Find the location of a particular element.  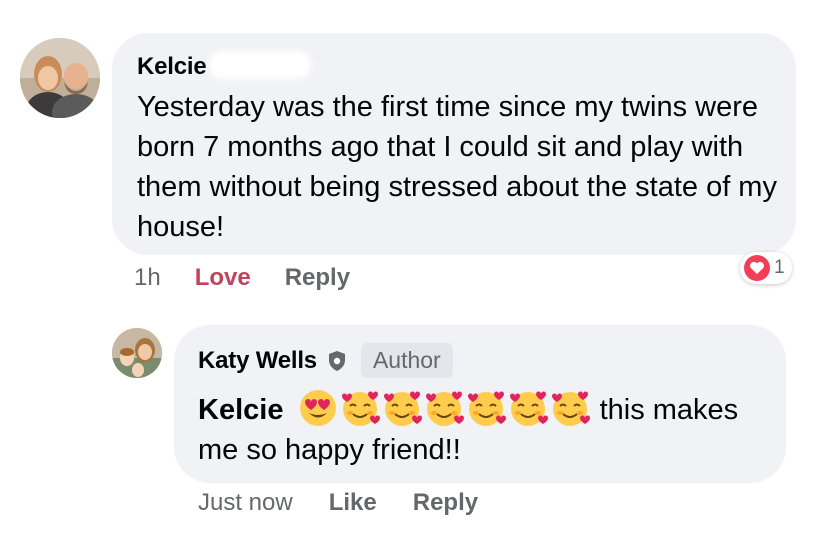

heart-icon is located at coordinates (757, 268).